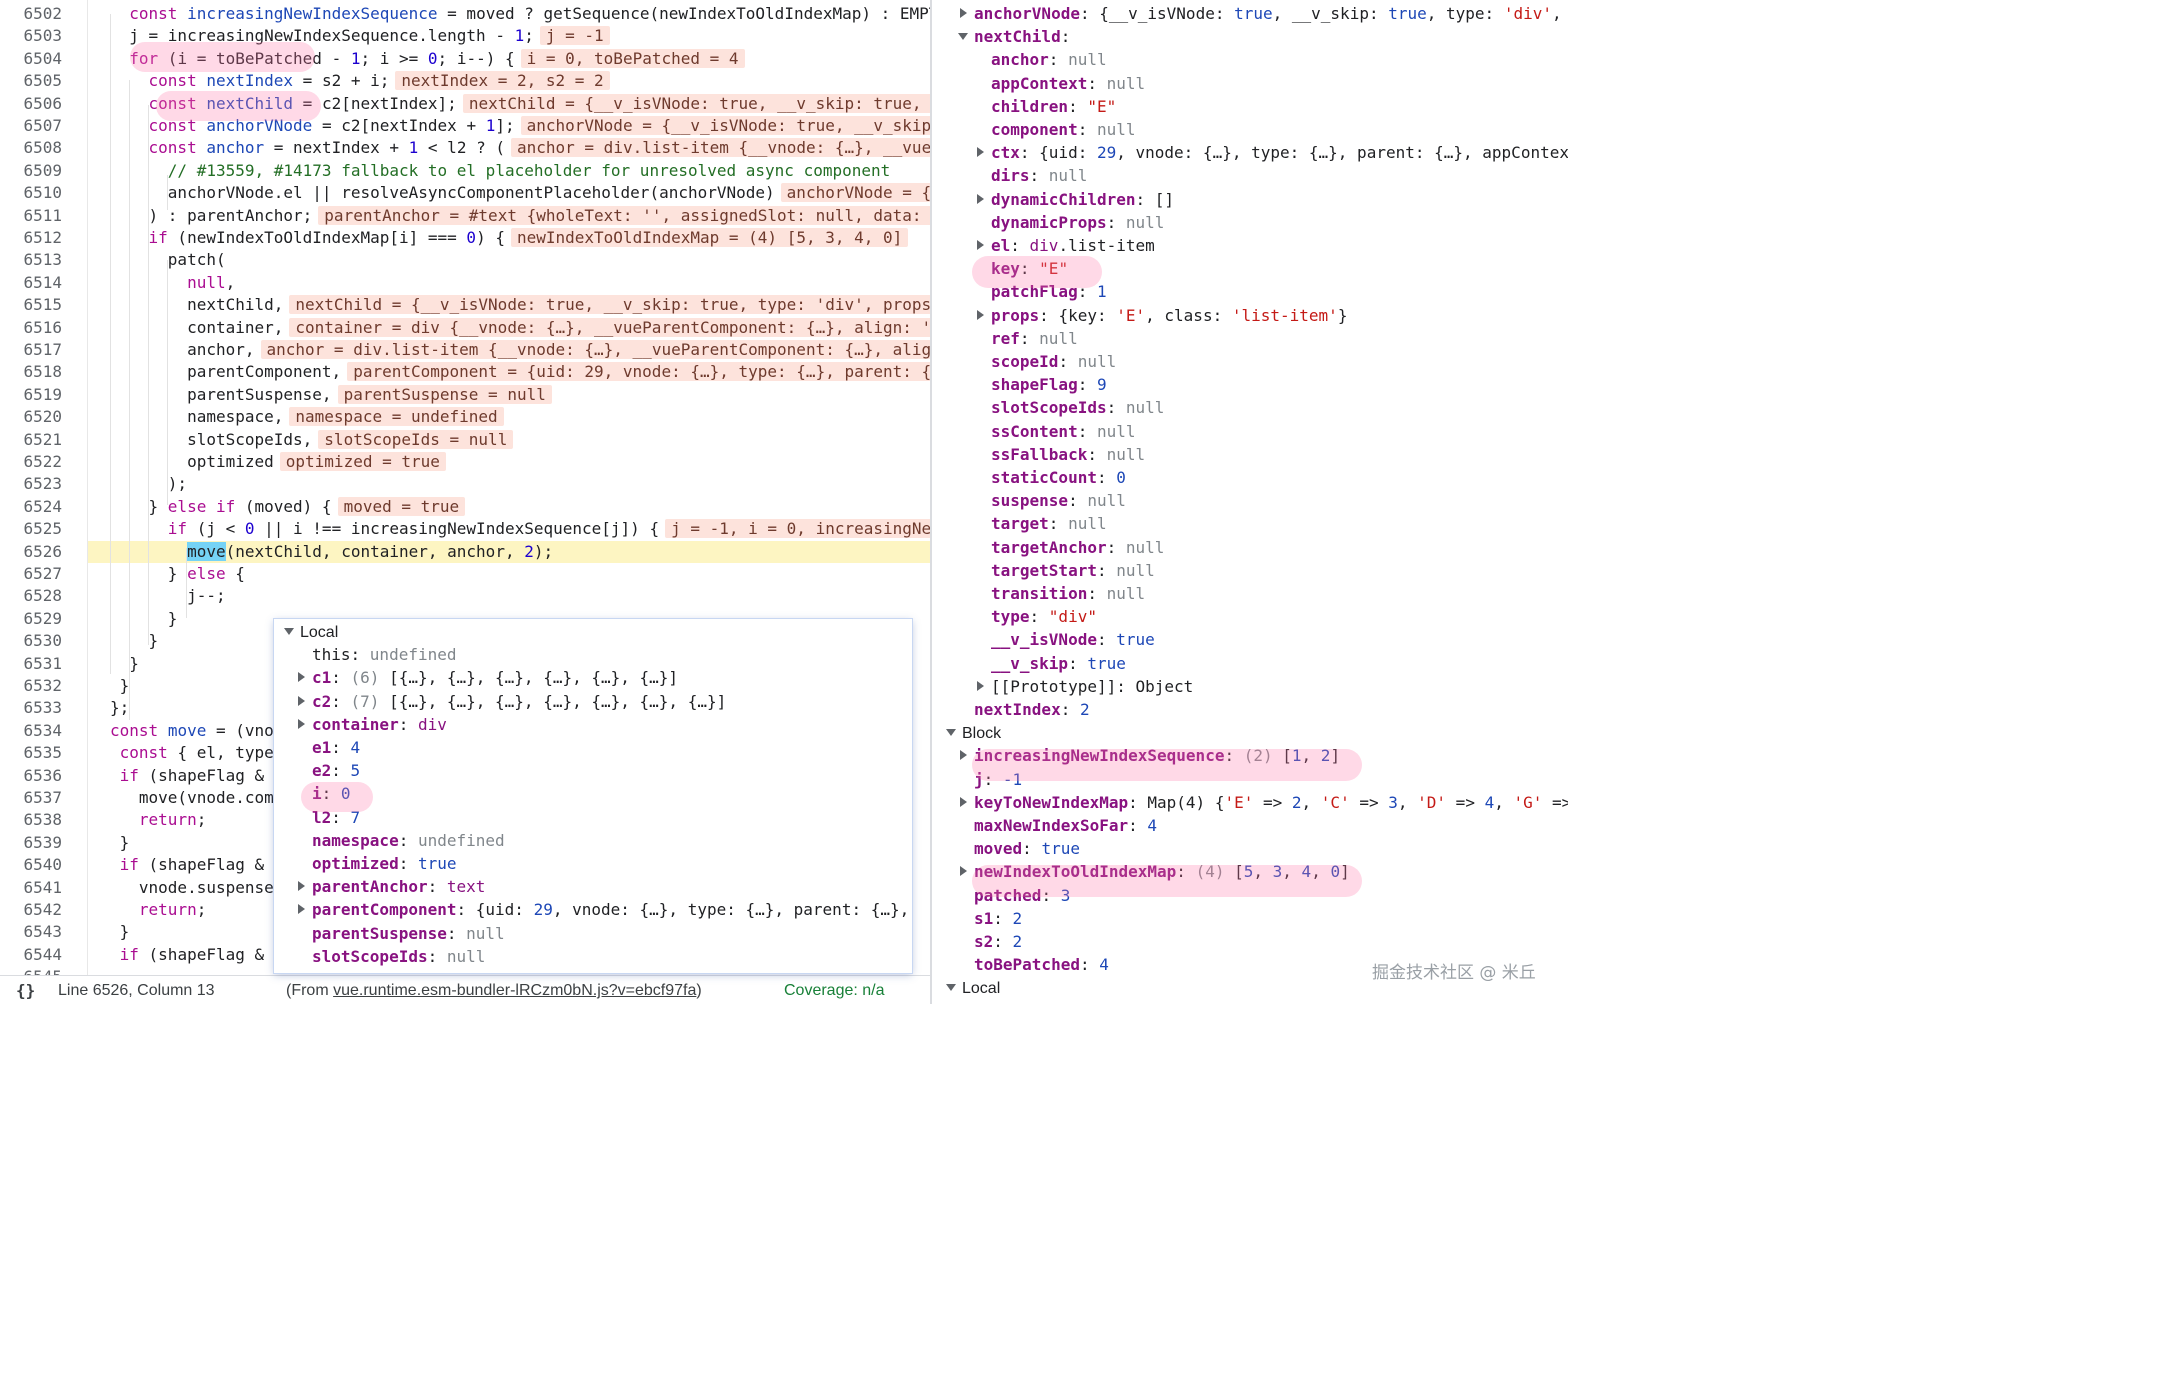 Image resolution: width=2164 pixels, height=1386 pixels. Describe the element at coordinates (398, 886) in the screenshot. I see `popup-row: parentAnchor: text` at that location.